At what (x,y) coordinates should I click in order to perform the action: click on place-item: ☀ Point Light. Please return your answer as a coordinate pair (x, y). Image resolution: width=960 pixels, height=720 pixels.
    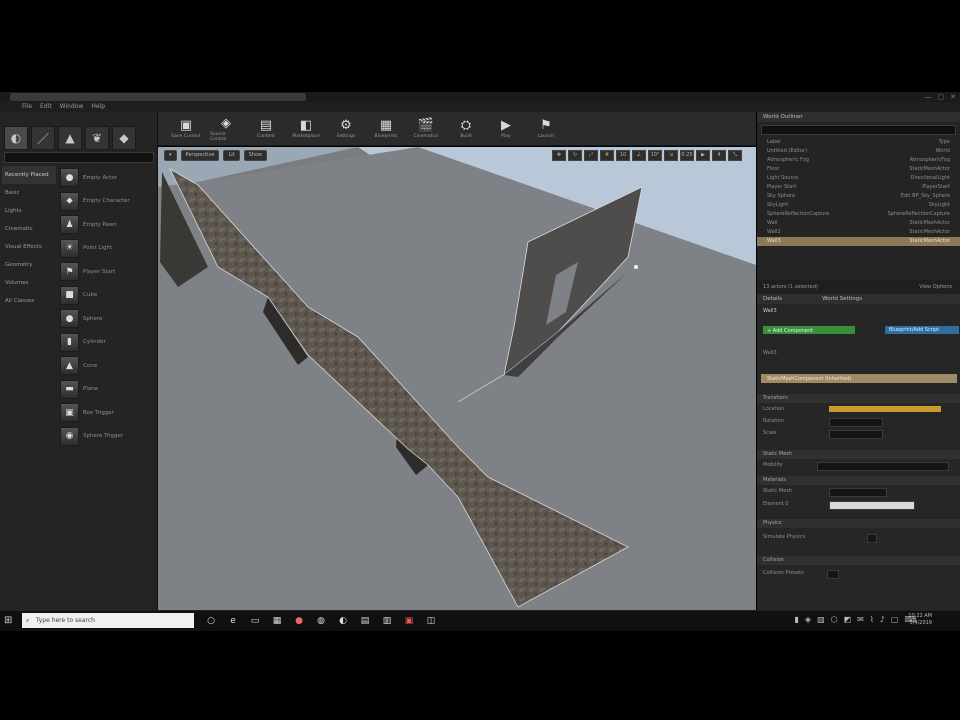
    Looking at the image, I should click on (106, 249).